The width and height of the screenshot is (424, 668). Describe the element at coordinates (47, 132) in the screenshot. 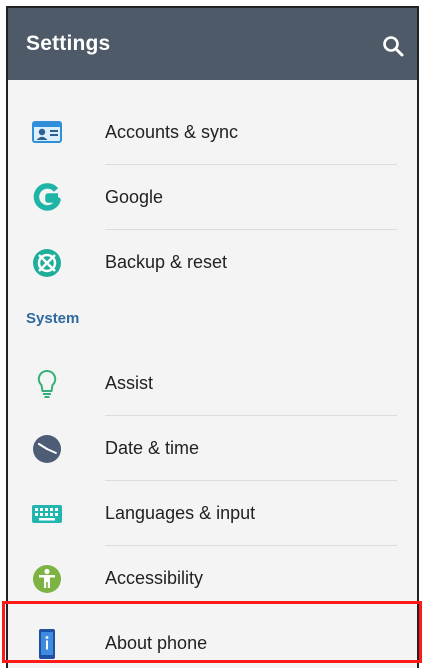

I see `accounts-icon` at that location.